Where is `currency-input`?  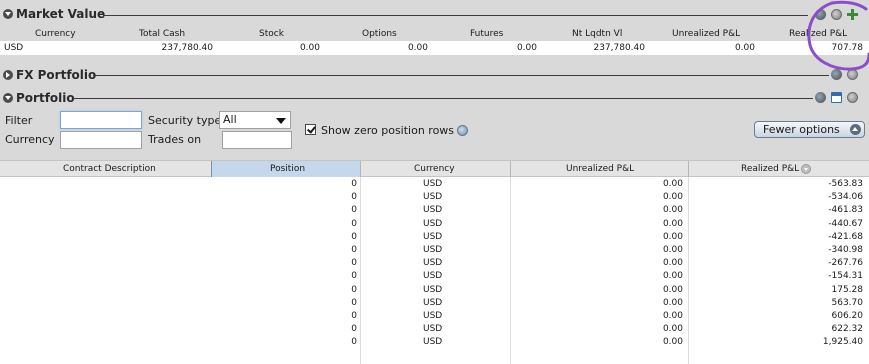 currency-input is located at coordinates (101, 140).